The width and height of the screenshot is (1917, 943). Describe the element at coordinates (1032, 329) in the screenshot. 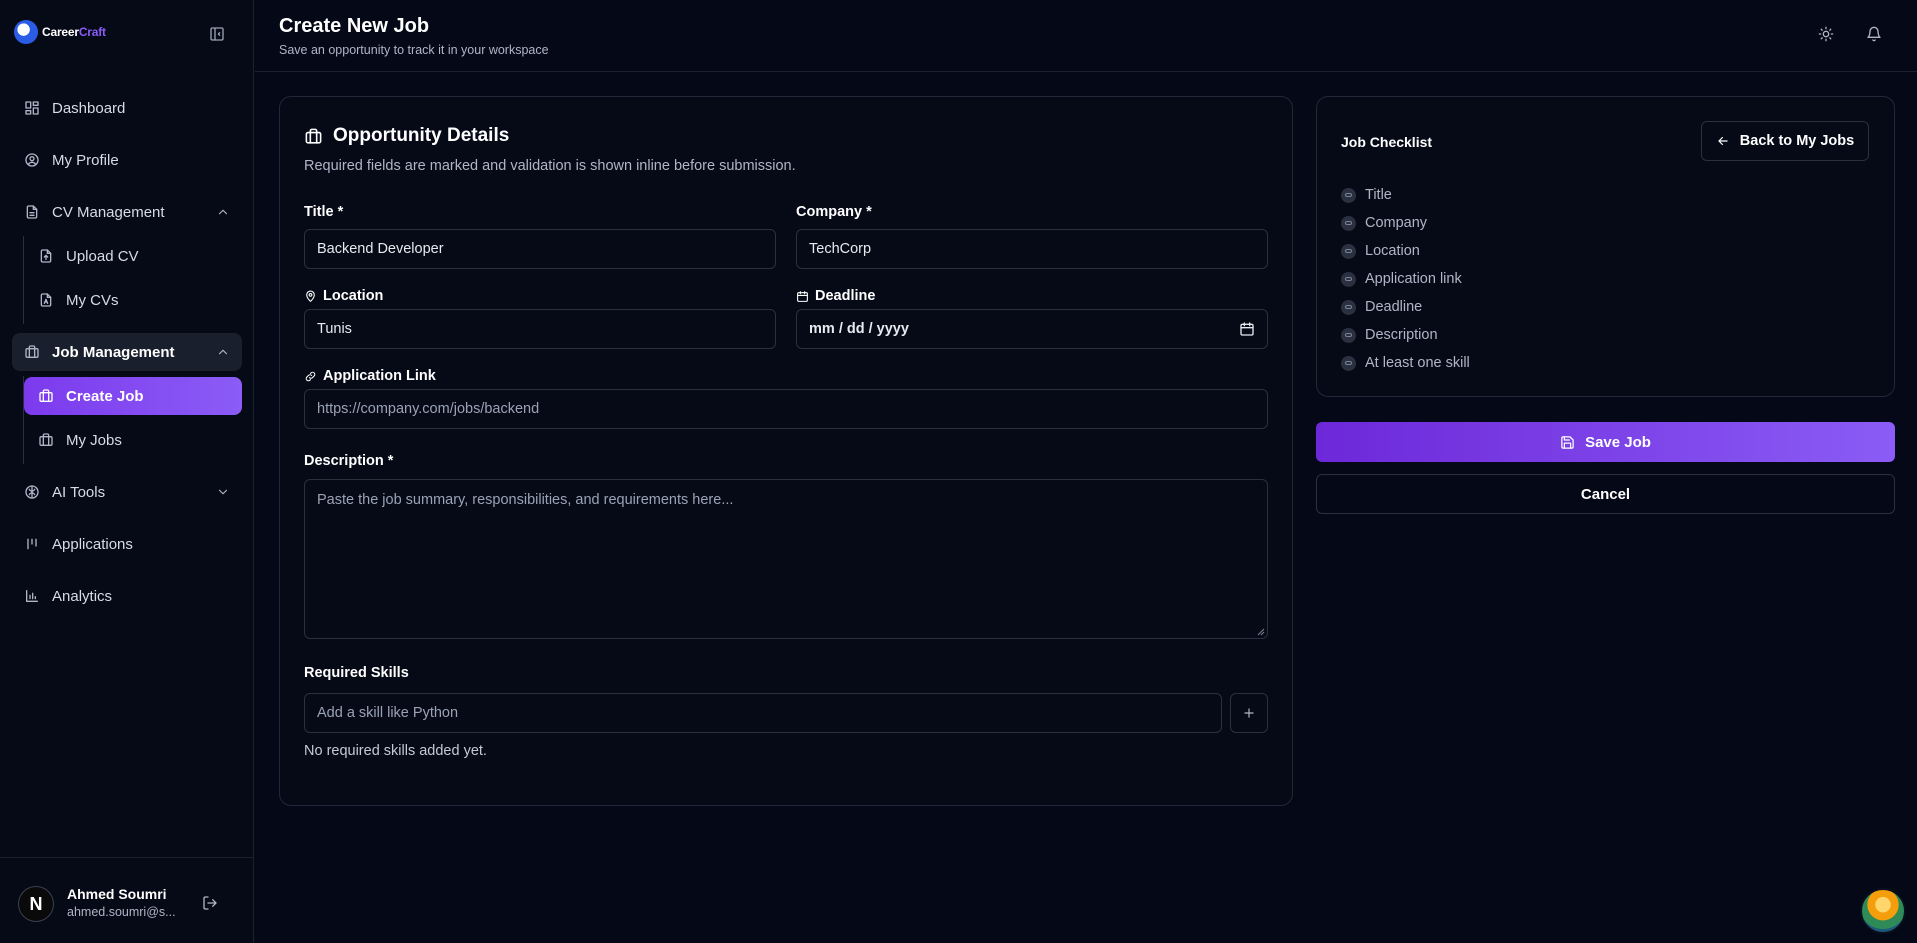

I see `deadline-date-input: mm / dd / yyyy` at that location.